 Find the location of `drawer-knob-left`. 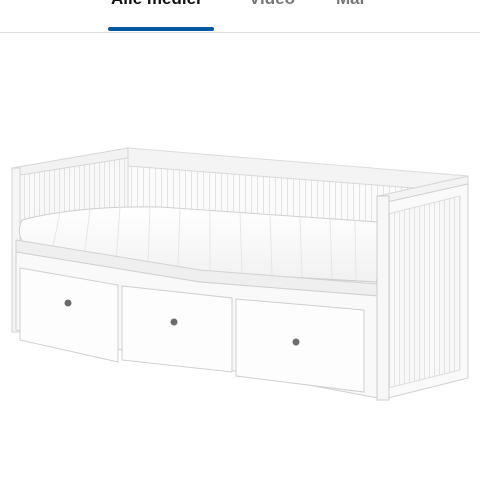

drawer-knob-left is located at coordinates (68, 303).